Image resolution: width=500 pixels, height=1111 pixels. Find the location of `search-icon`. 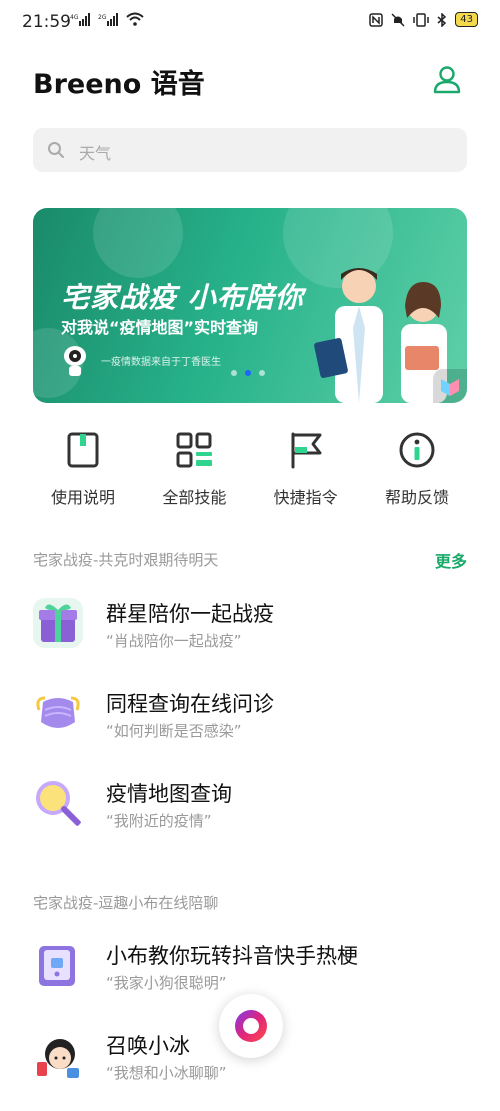

search-icon is located at coordinates (56, 150).